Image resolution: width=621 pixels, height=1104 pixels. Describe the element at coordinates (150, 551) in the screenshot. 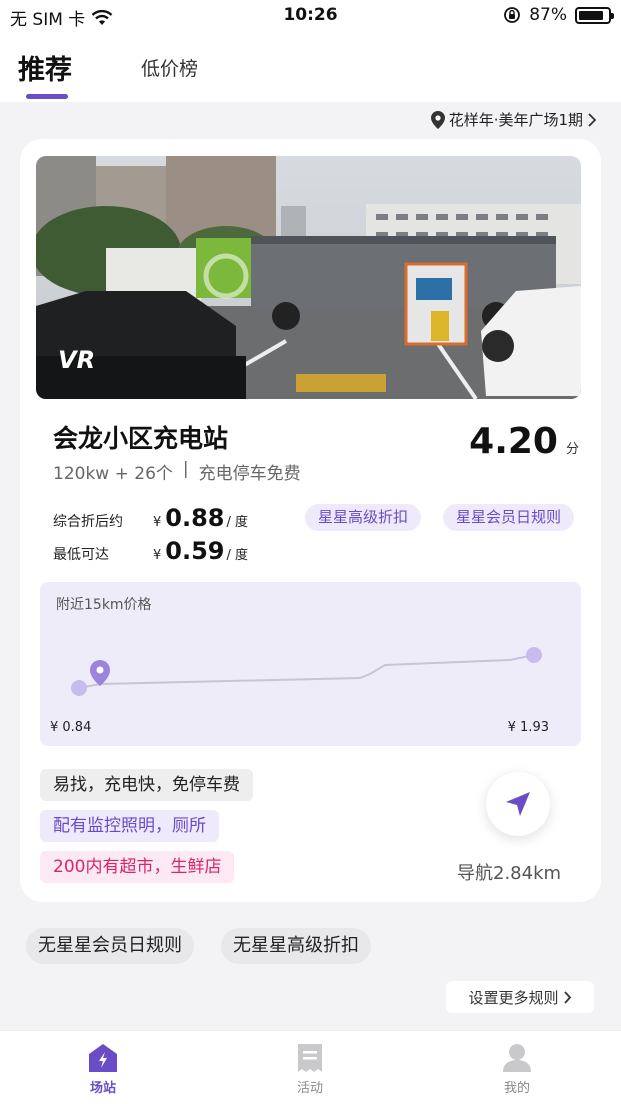

I see `price-lowest: 最低可达 ¥ 0.59 / 度` at that location.